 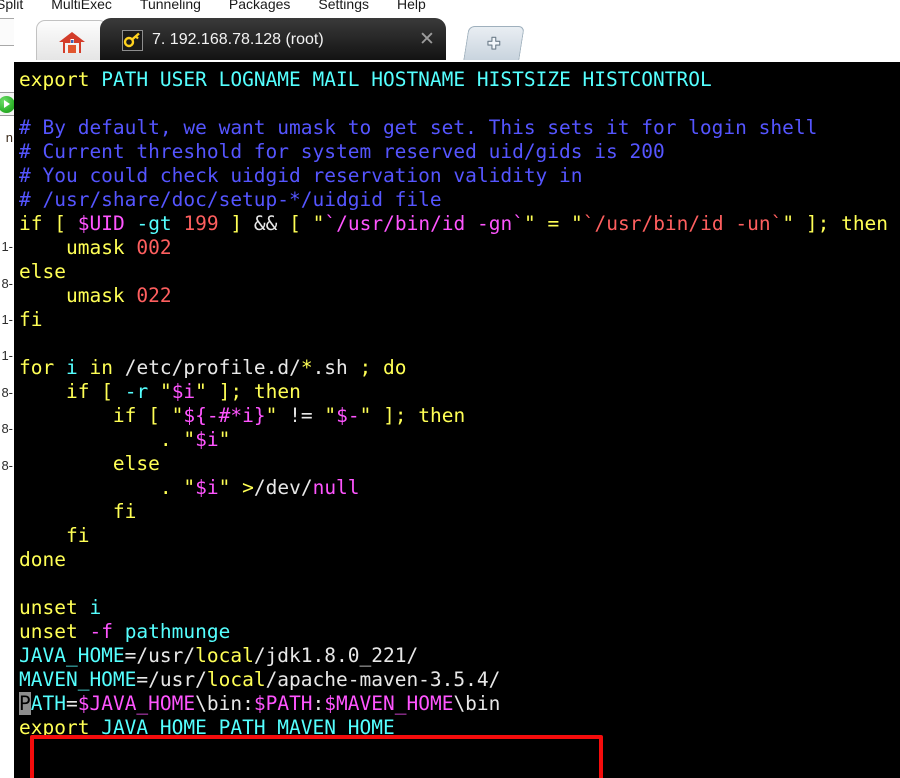 I want to click on terminal-span: ATH, so click(x=48, y=703).